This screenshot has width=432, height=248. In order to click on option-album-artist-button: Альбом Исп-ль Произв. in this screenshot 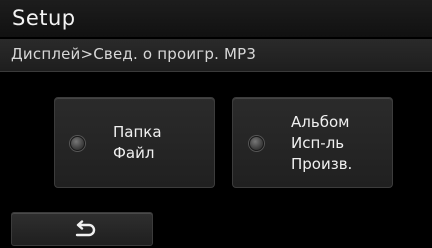, I will do `click(312, 142)`.